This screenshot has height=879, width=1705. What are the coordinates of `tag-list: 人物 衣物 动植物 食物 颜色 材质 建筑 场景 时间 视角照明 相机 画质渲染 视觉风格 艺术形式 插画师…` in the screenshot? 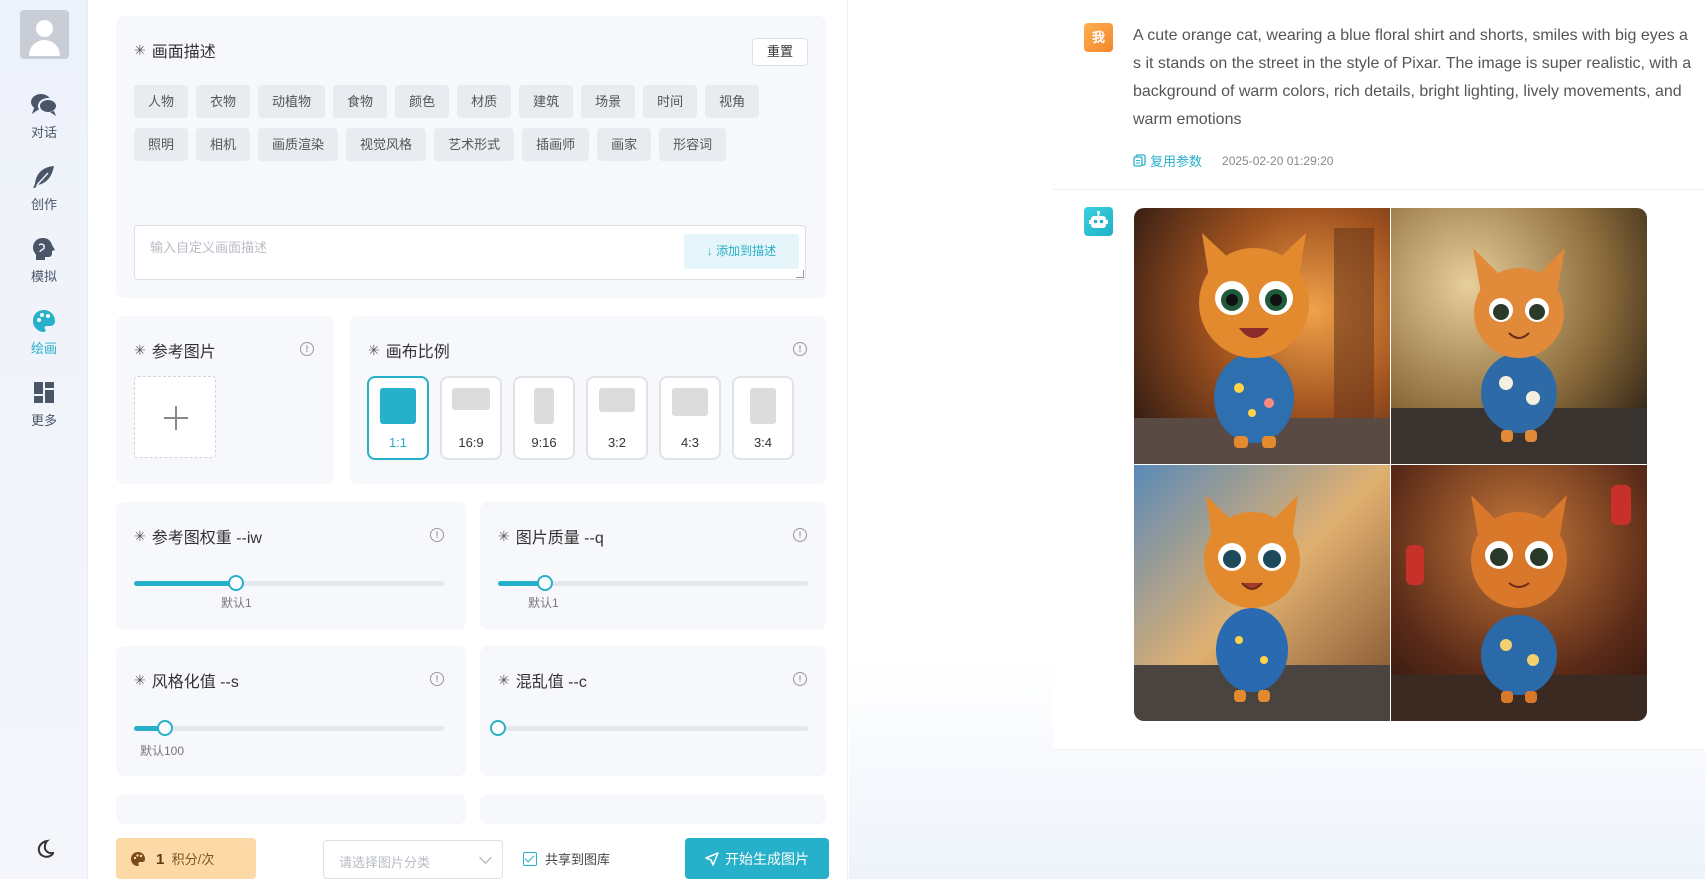 It's located at (454, 123).